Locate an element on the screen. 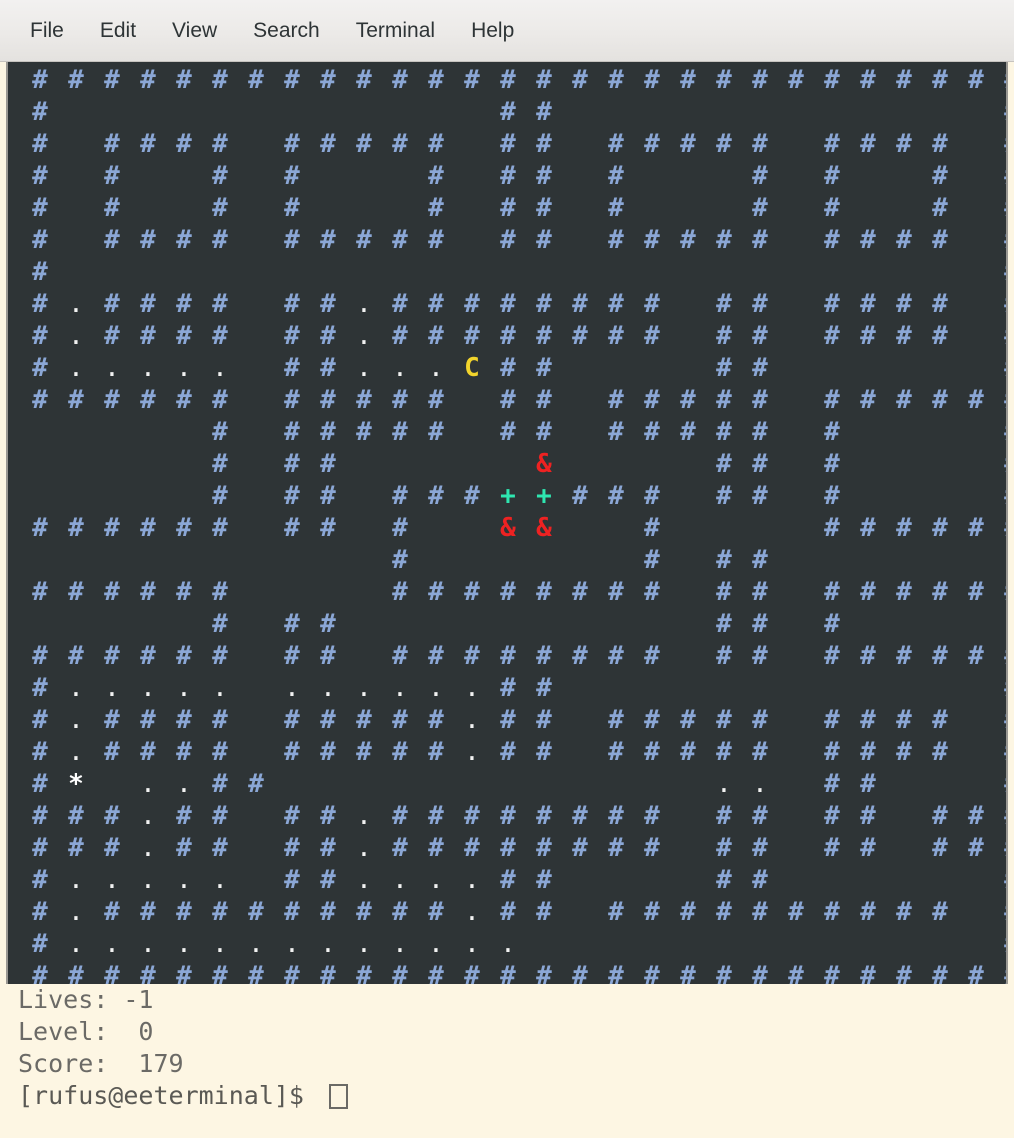  menu-item-search: Search is located at coordinates (286, 31).